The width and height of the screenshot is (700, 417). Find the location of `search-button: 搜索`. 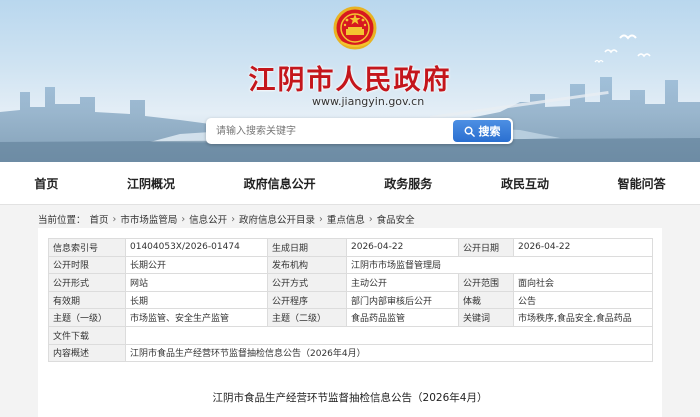

search-button: 搜索 is located at coordinates (482, 131).